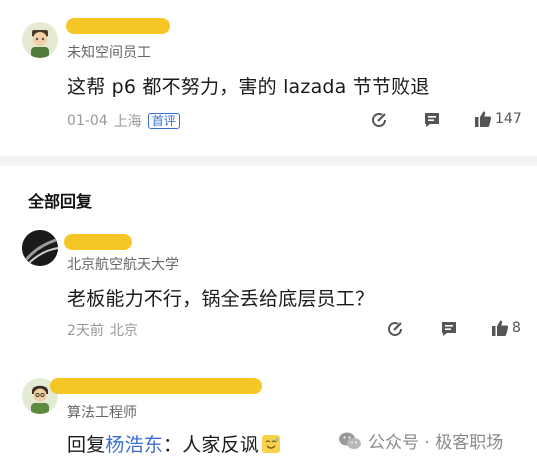 The height and width of the screenshot is (468, 537). What do you see at coordinates (271, 444) in the screenshot?
I see `sweat-smile-emoji-icon` at bounding box center [271, 444].